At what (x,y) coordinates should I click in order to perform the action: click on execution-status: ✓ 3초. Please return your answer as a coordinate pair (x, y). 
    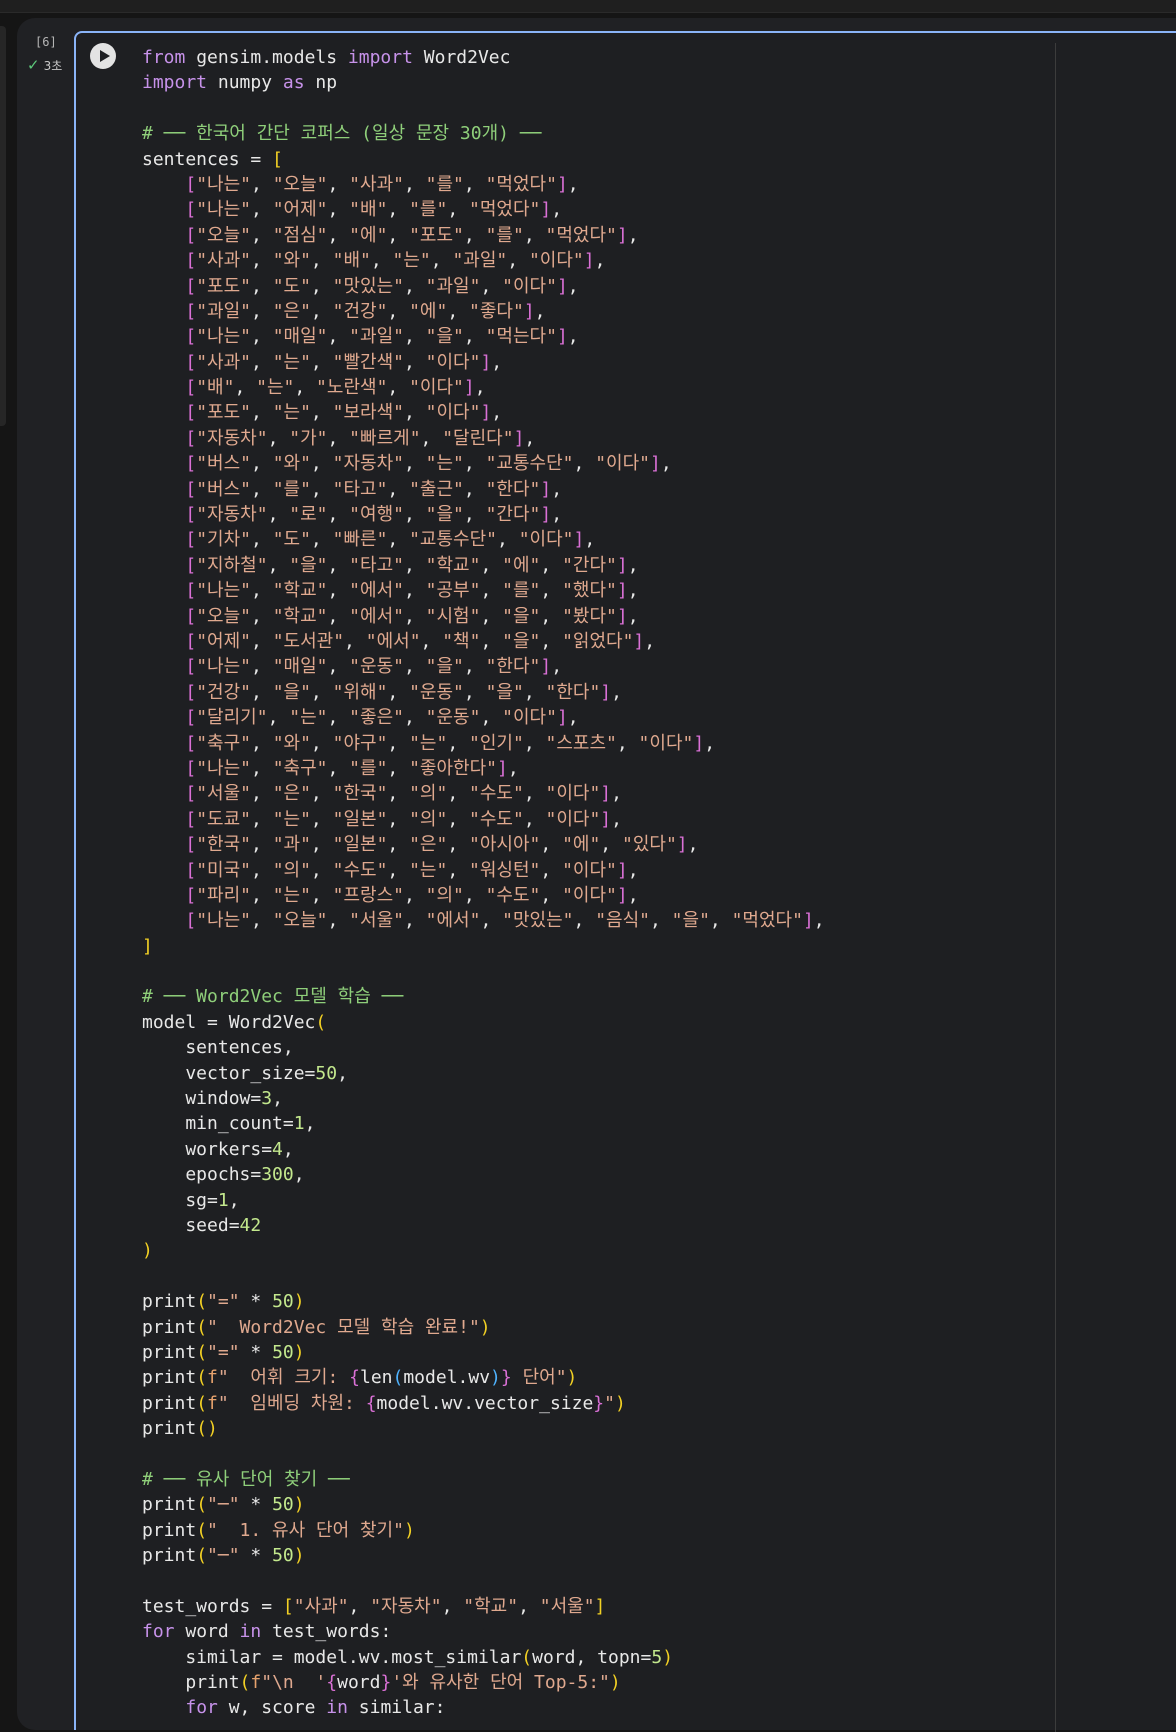
    Looking at the image, I should click on (44, 65).